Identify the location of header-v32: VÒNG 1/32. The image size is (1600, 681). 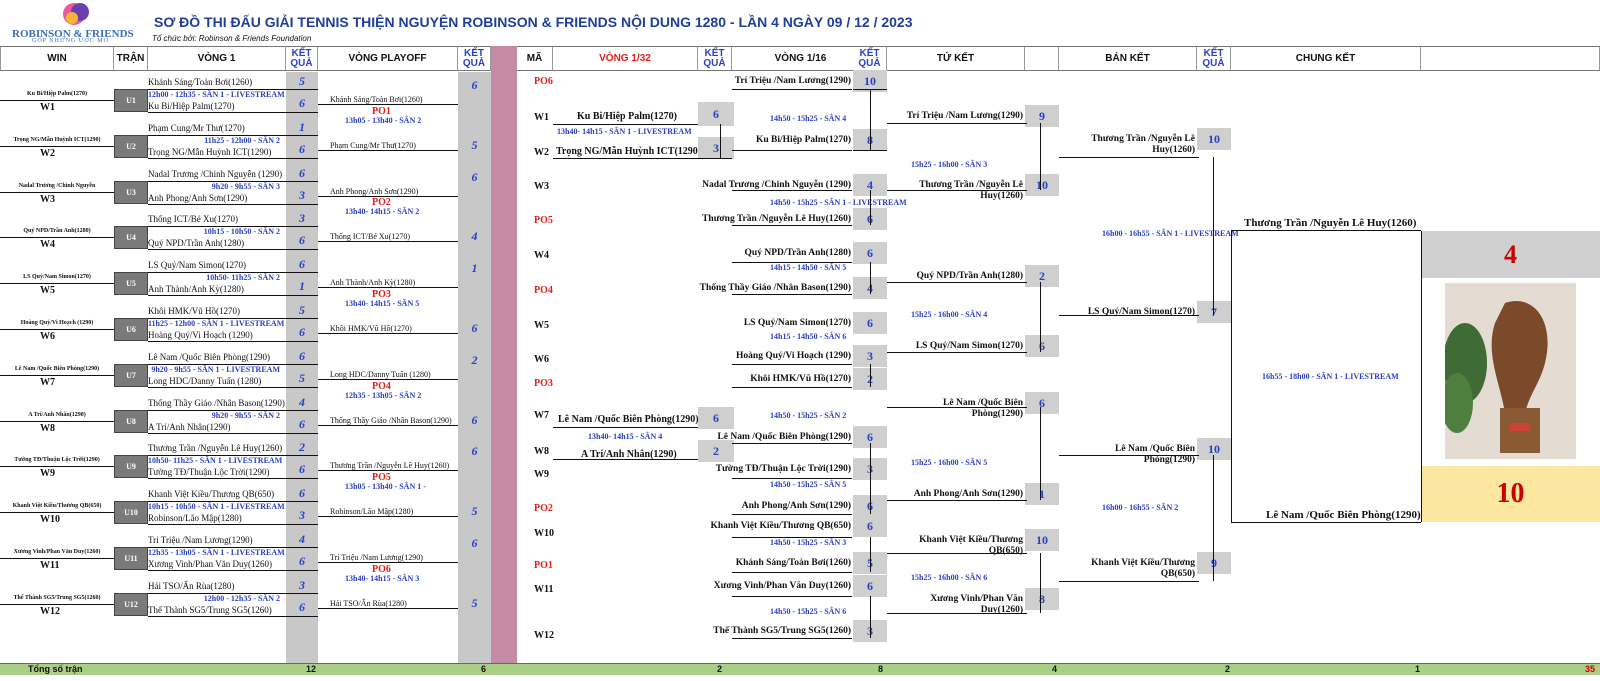
(625, 58).